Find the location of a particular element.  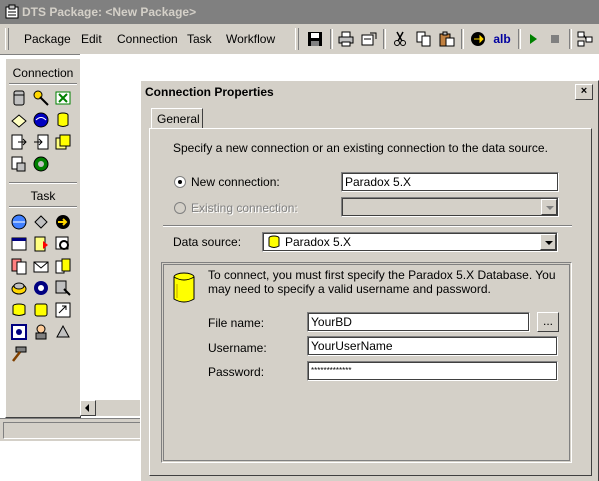

arrow-left-icon is located at coordinates (87, 408).